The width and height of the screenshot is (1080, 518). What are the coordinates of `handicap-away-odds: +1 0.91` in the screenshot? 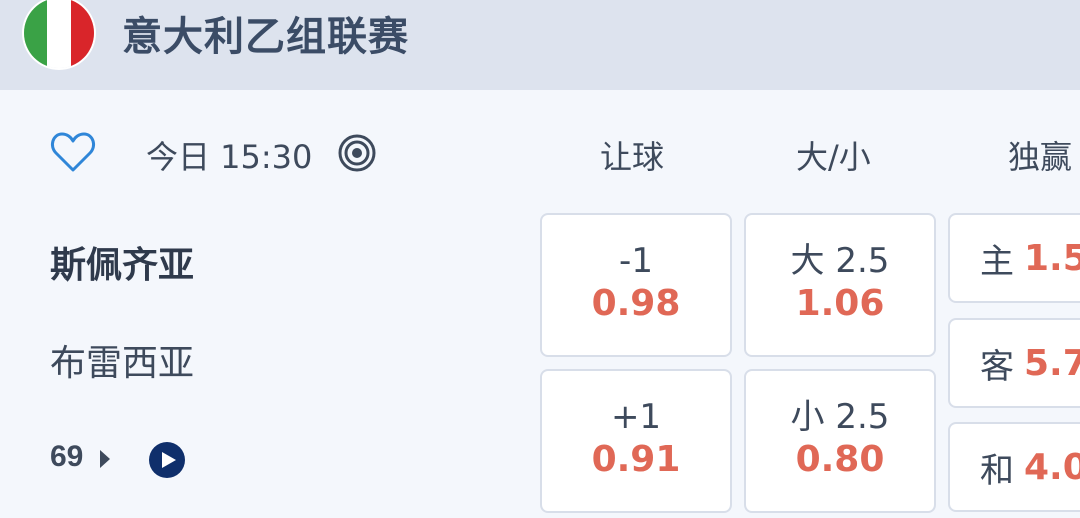 It's located at (636, 441).